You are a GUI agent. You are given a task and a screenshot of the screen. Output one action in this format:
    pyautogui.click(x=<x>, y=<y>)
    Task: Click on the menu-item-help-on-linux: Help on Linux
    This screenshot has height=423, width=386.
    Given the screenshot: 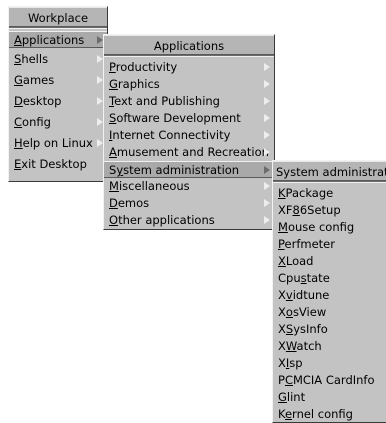 What is the action you would take?
    pyautogui.click(x=58, y=143)
    